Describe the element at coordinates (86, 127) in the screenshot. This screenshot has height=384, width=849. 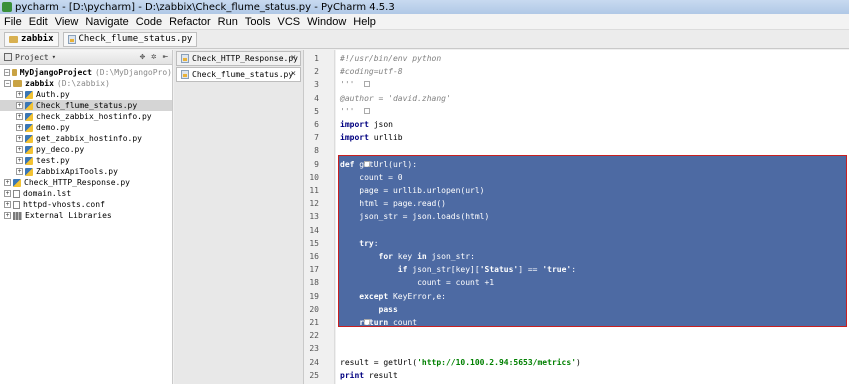
I see `tree-item: + demo.py` at that location.